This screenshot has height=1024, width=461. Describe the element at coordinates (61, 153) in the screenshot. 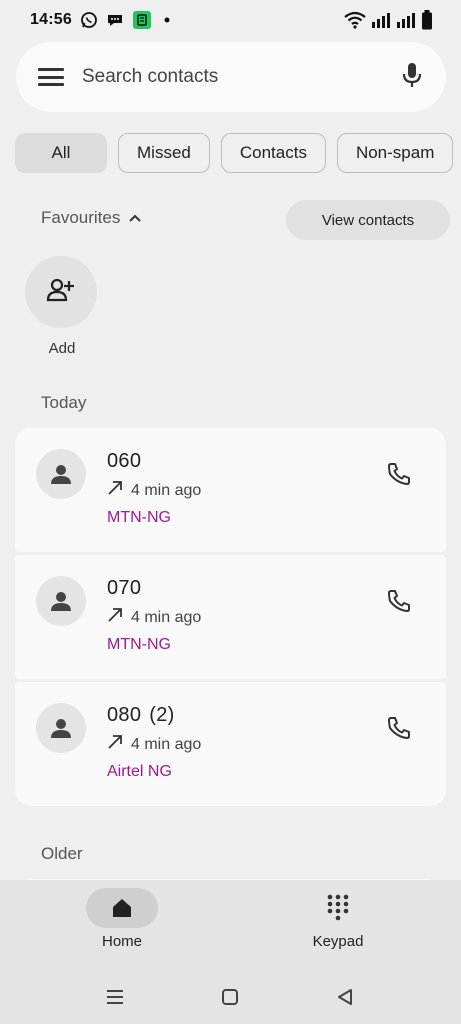

I see `chip-all: All` at that location.